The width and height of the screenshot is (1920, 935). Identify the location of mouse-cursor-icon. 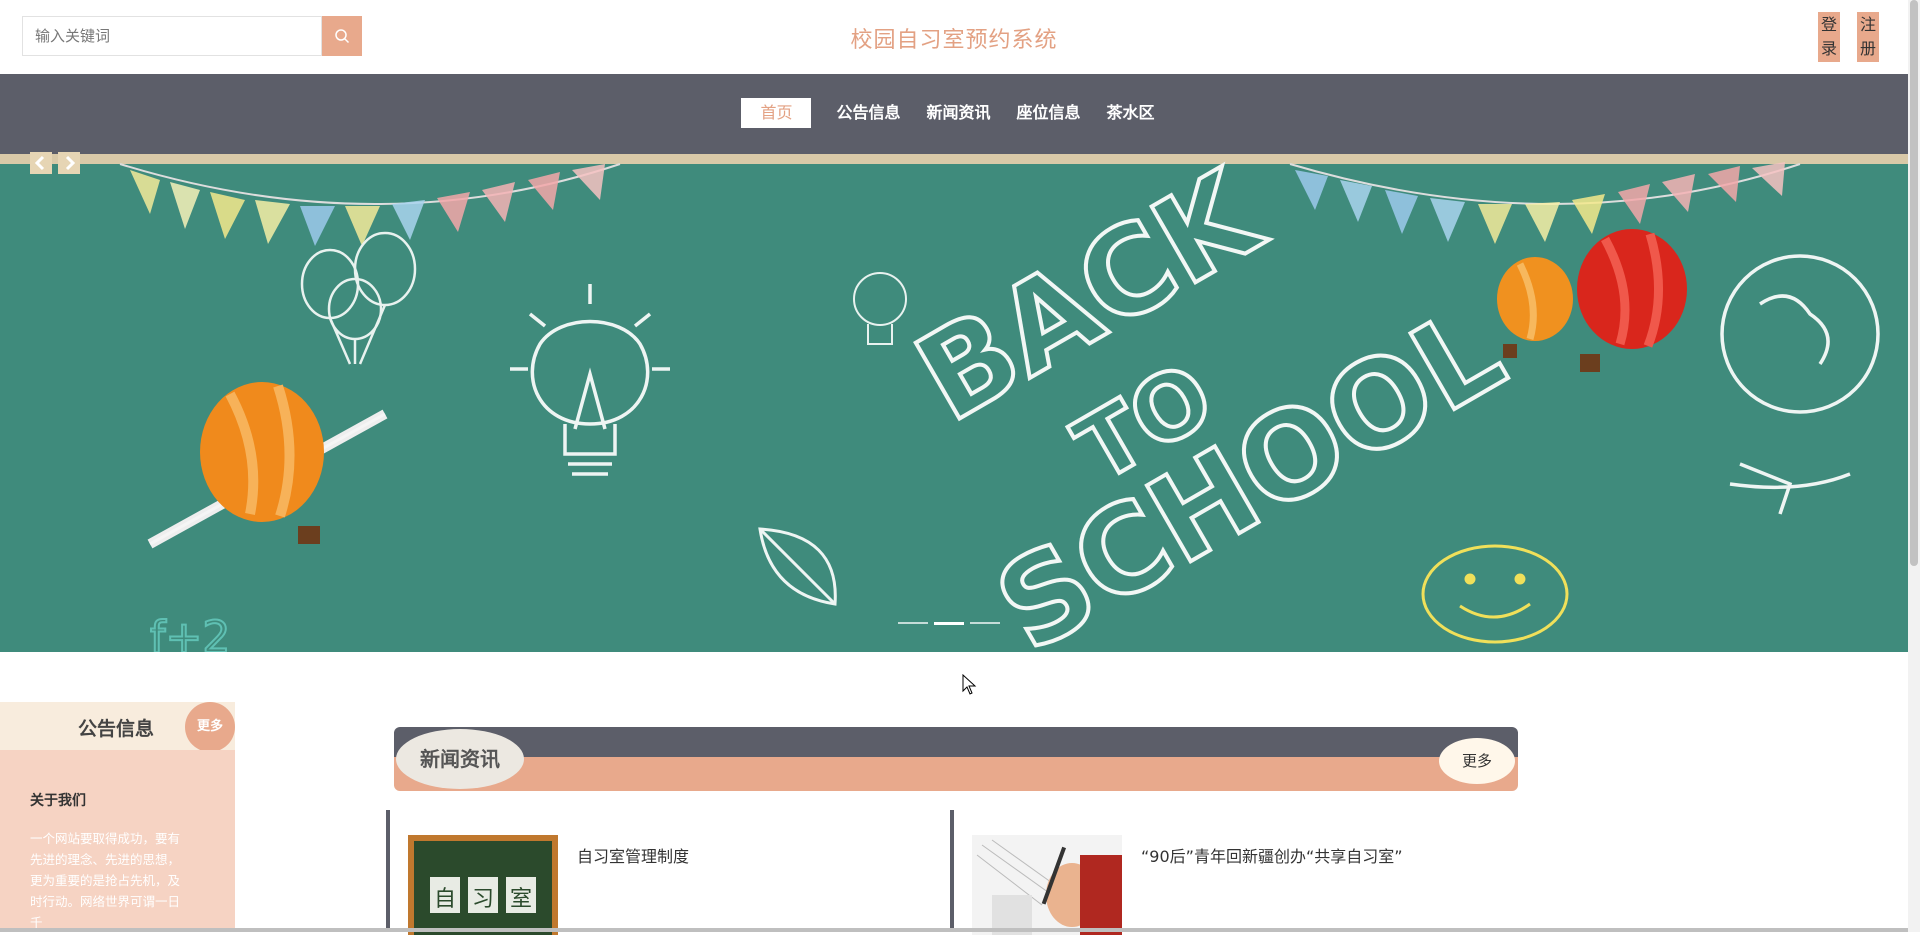
(969, 684).